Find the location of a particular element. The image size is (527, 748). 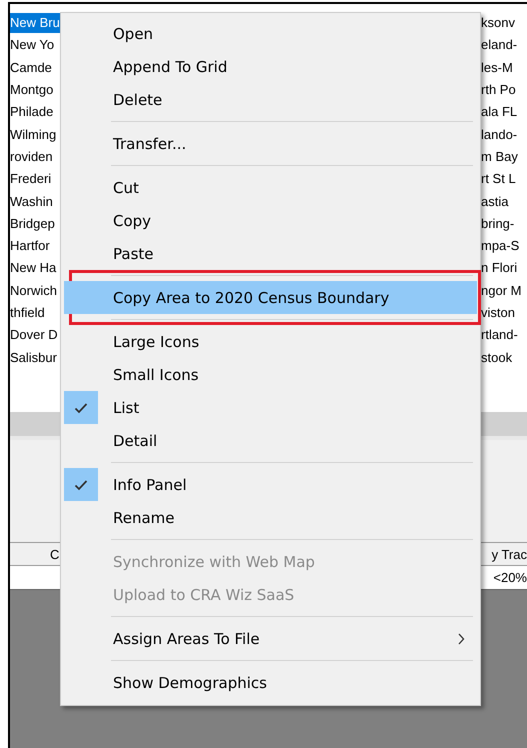

menu-item: Append To Grid is located at coordinates (270, 66).